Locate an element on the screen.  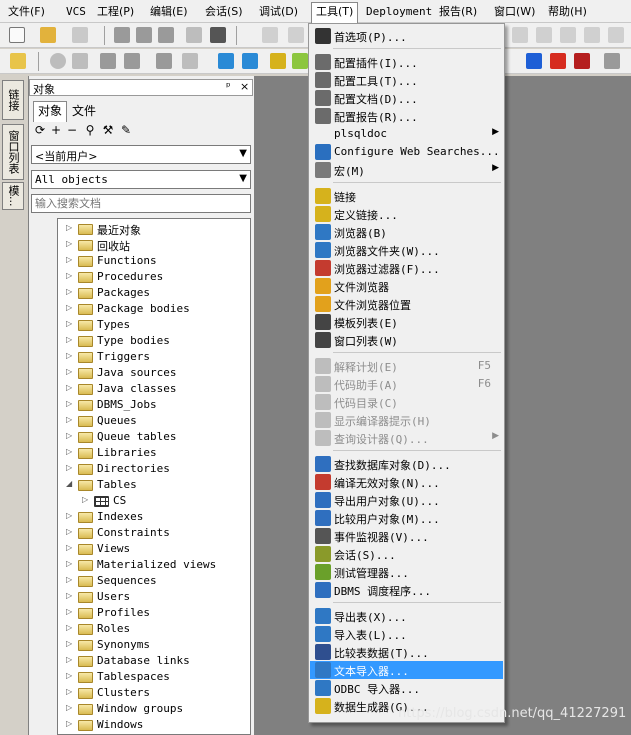
tree-node: ▷ Directories is located at coordinates (153, 469).